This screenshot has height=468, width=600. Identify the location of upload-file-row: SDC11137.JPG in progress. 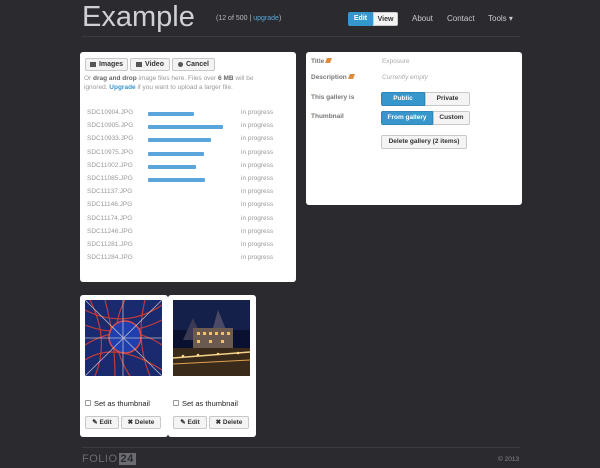
(187, 193).